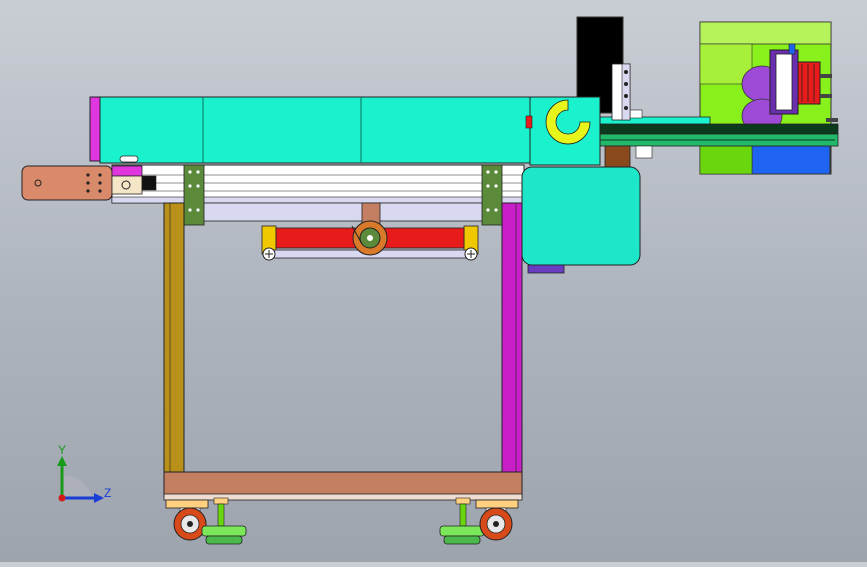  I want to click on red-clamp, so click(809, 83).